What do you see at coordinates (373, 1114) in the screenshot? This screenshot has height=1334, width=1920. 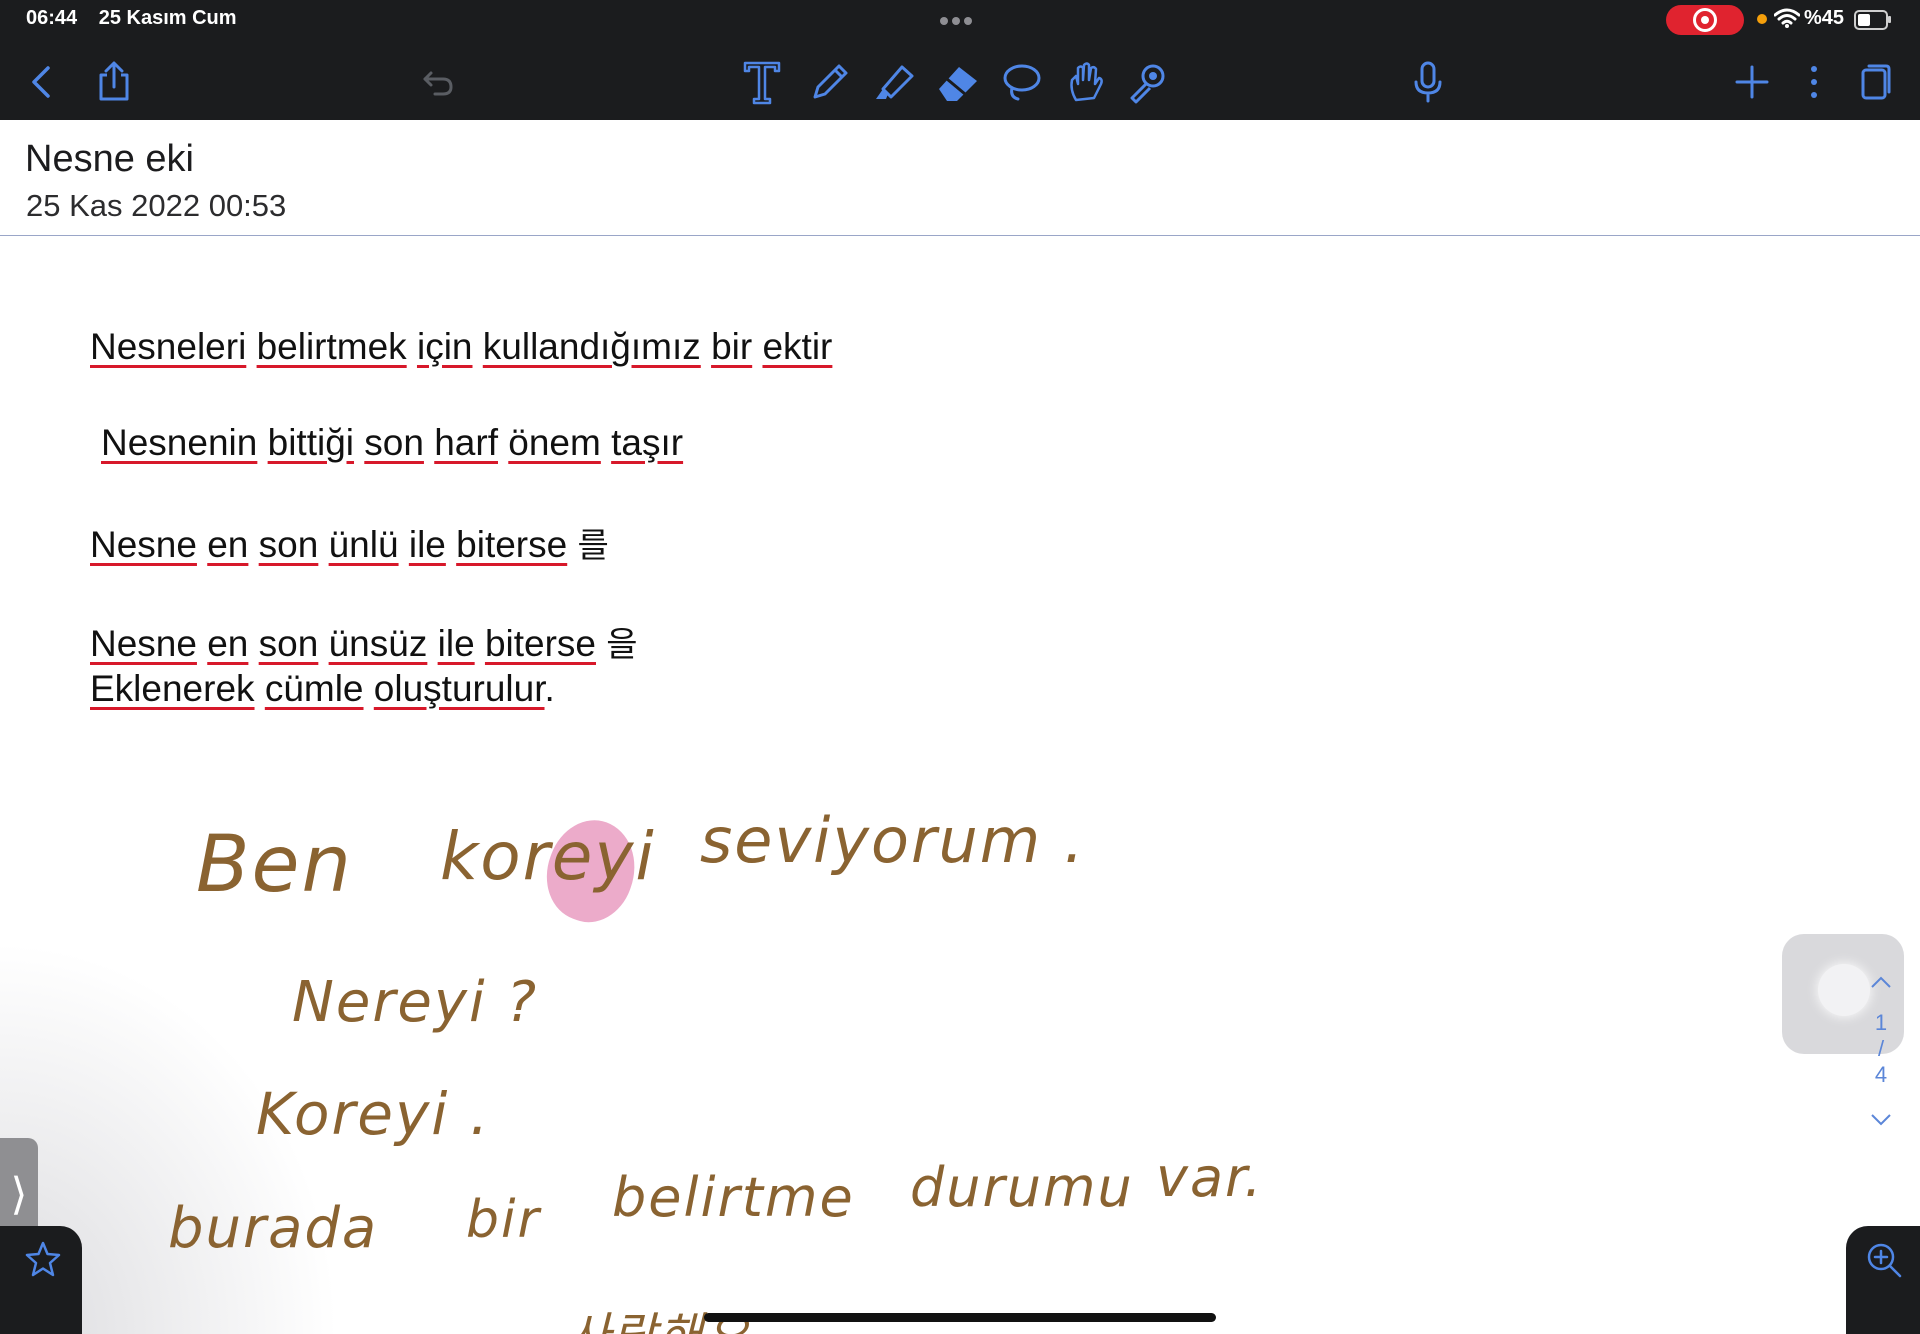 I see `handwriting-koreyi-answer: Koreyi .` at bounding box center [373, 1114].